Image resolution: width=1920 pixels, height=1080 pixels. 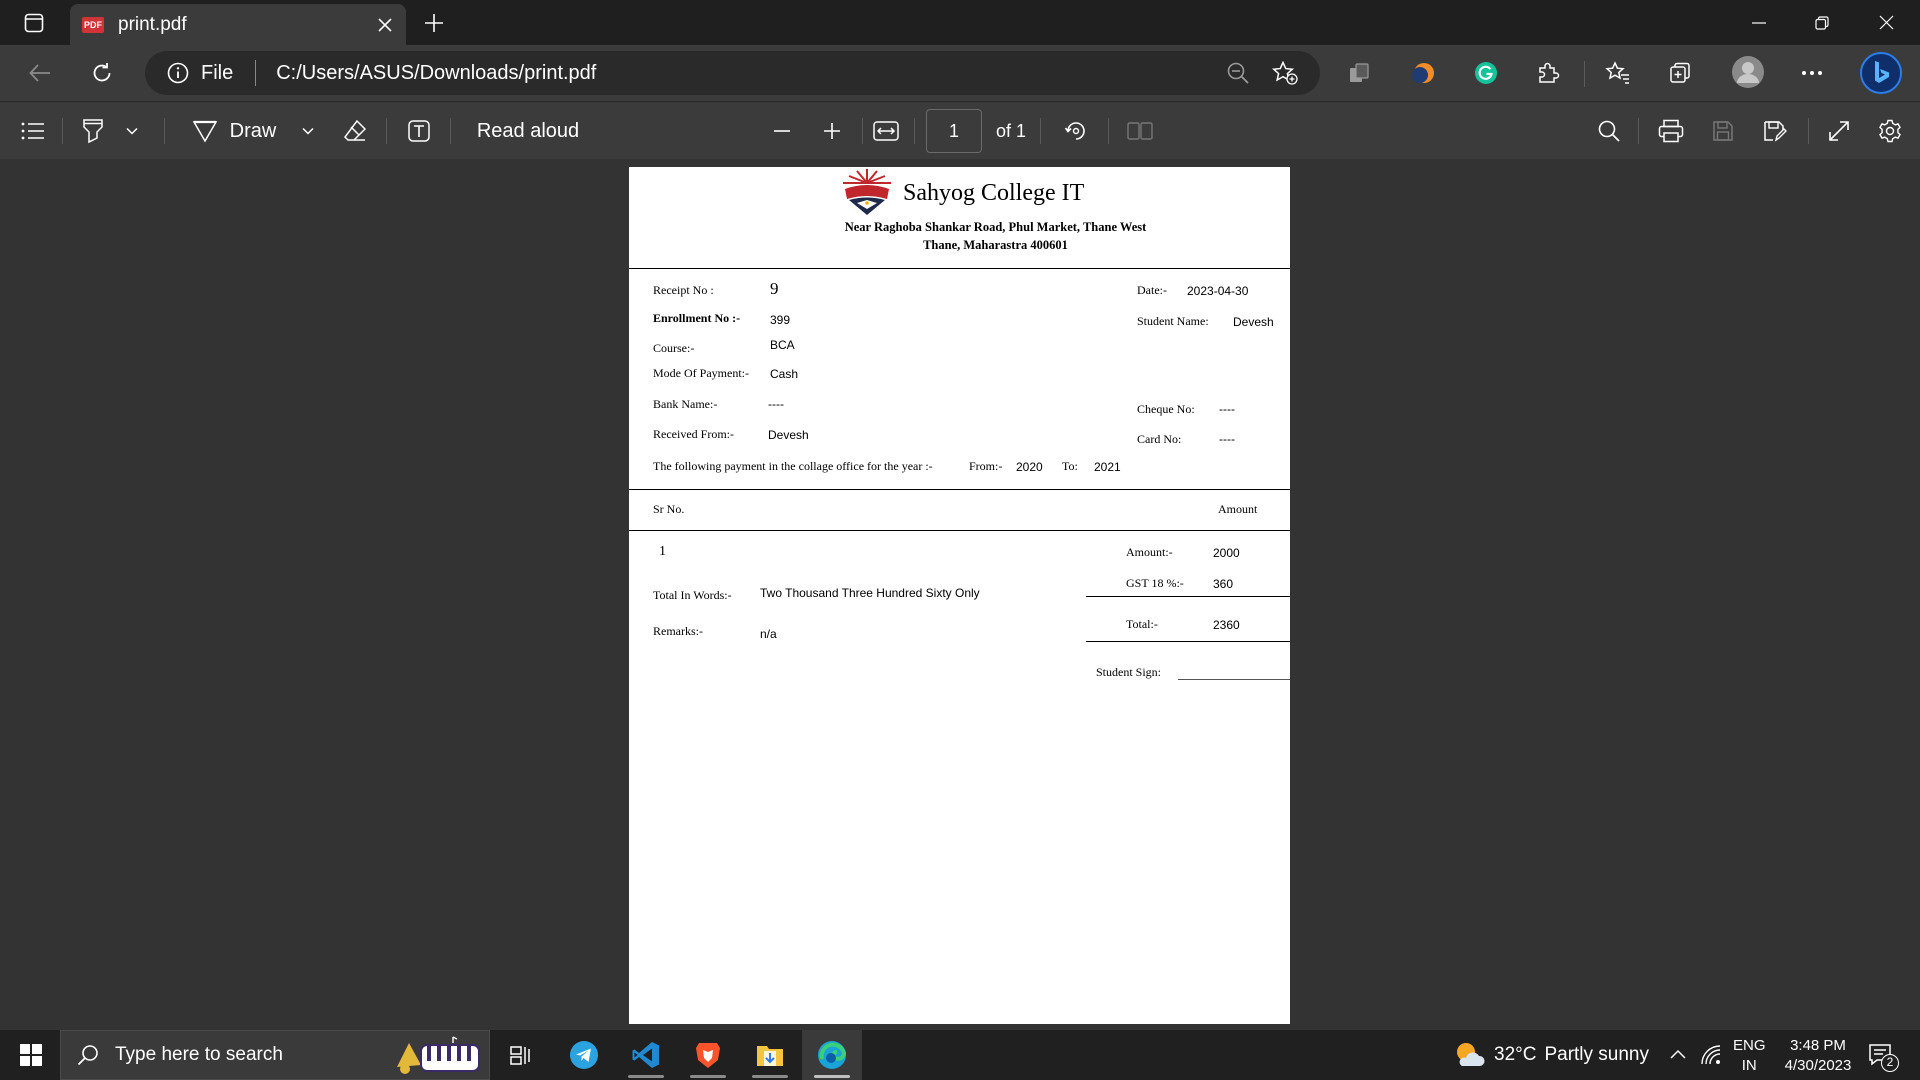 I want to click on cheque-no-label: Cheque No:, so click(x=1166, y=409).